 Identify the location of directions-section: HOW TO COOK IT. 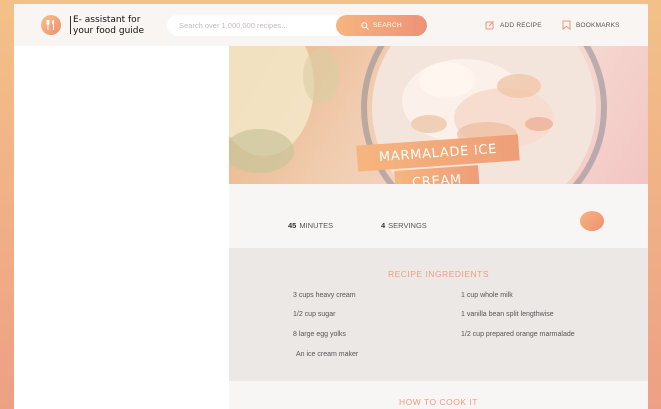
(438, 395).